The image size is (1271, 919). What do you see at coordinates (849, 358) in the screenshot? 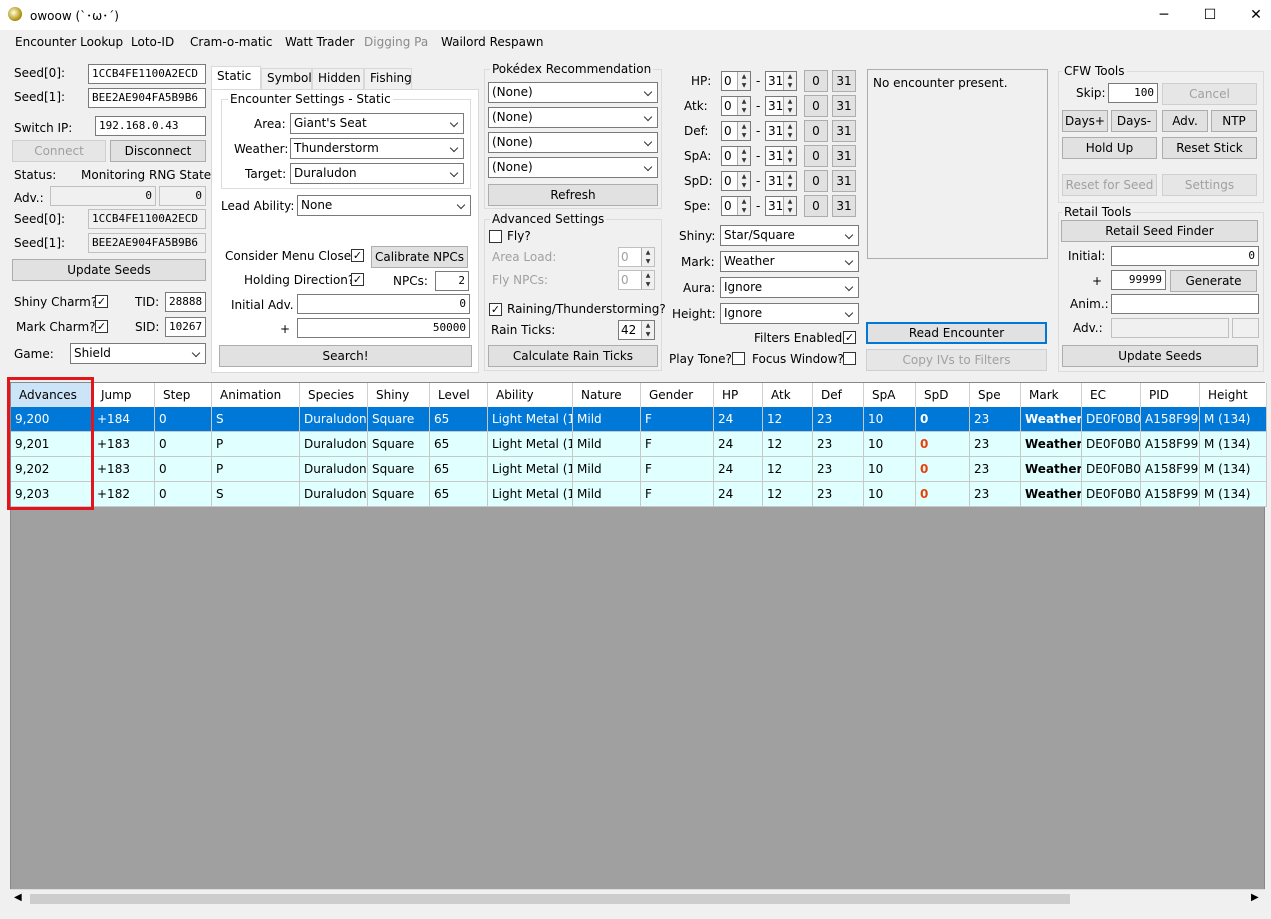
I see `focus-window-checkbox` at bounding box center [849, 358].